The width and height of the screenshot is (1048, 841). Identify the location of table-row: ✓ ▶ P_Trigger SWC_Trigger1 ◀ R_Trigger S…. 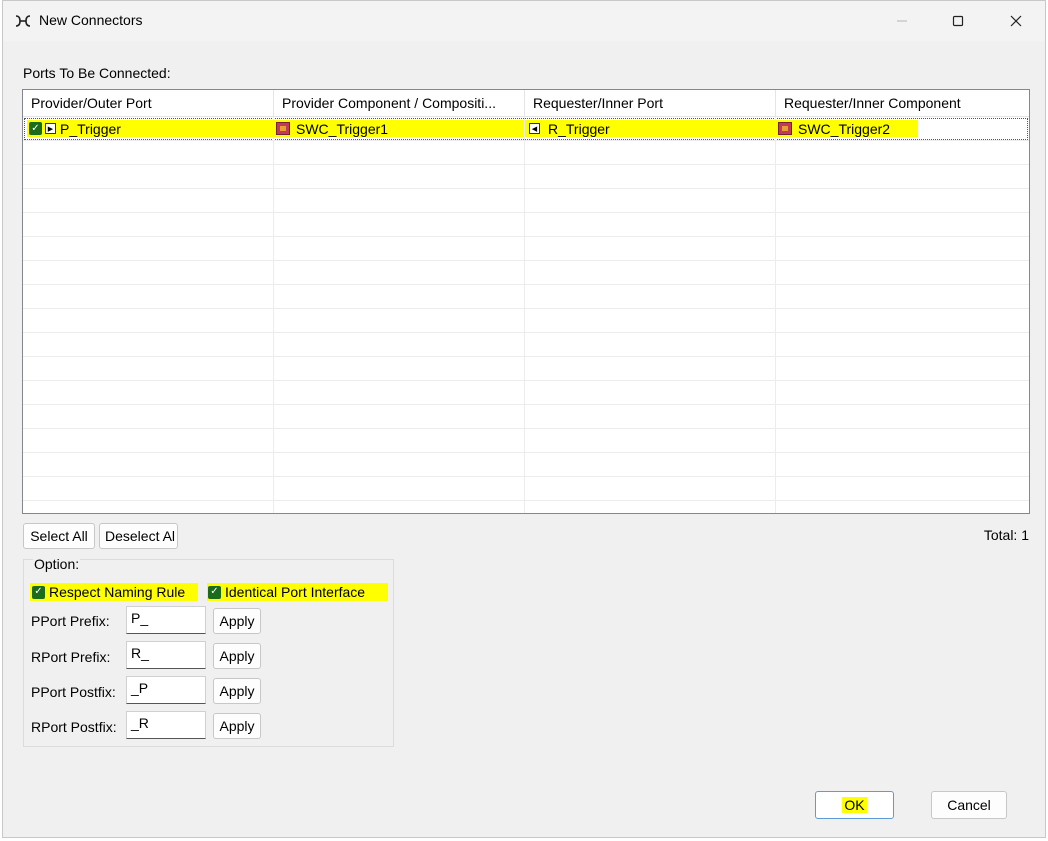
(526, 129).